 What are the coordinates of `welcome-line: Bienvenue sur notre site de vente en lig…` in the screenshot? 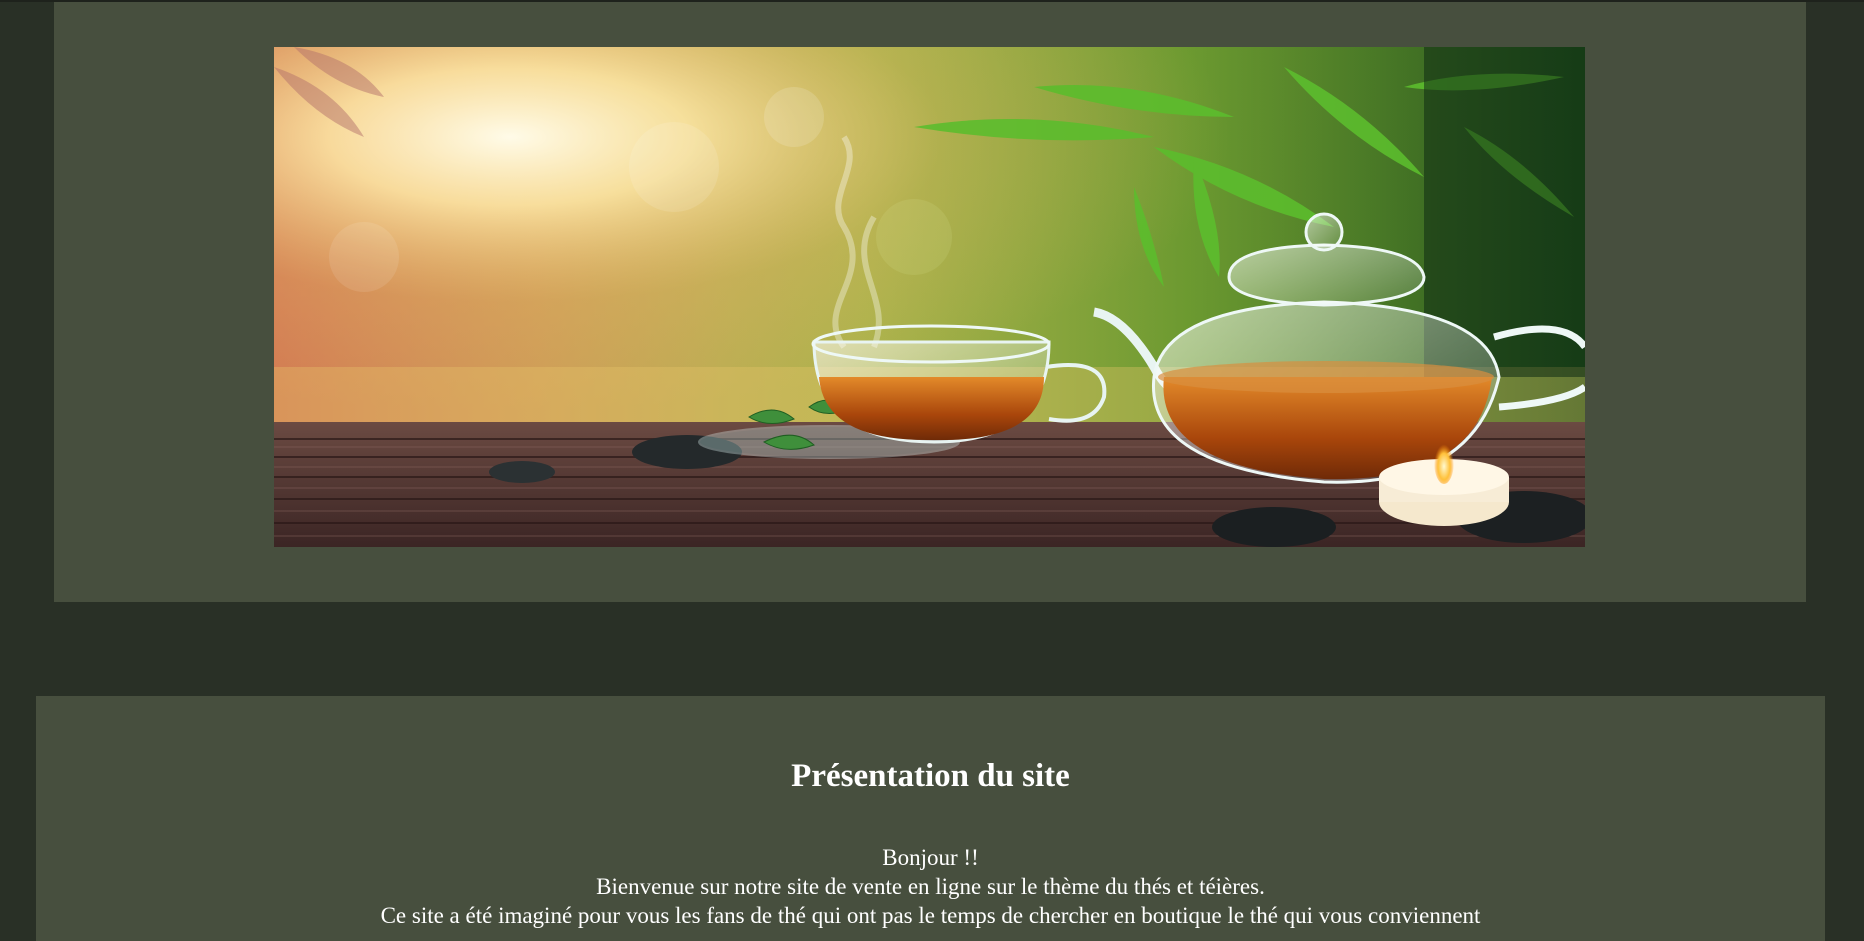 It's located at (930, 886).